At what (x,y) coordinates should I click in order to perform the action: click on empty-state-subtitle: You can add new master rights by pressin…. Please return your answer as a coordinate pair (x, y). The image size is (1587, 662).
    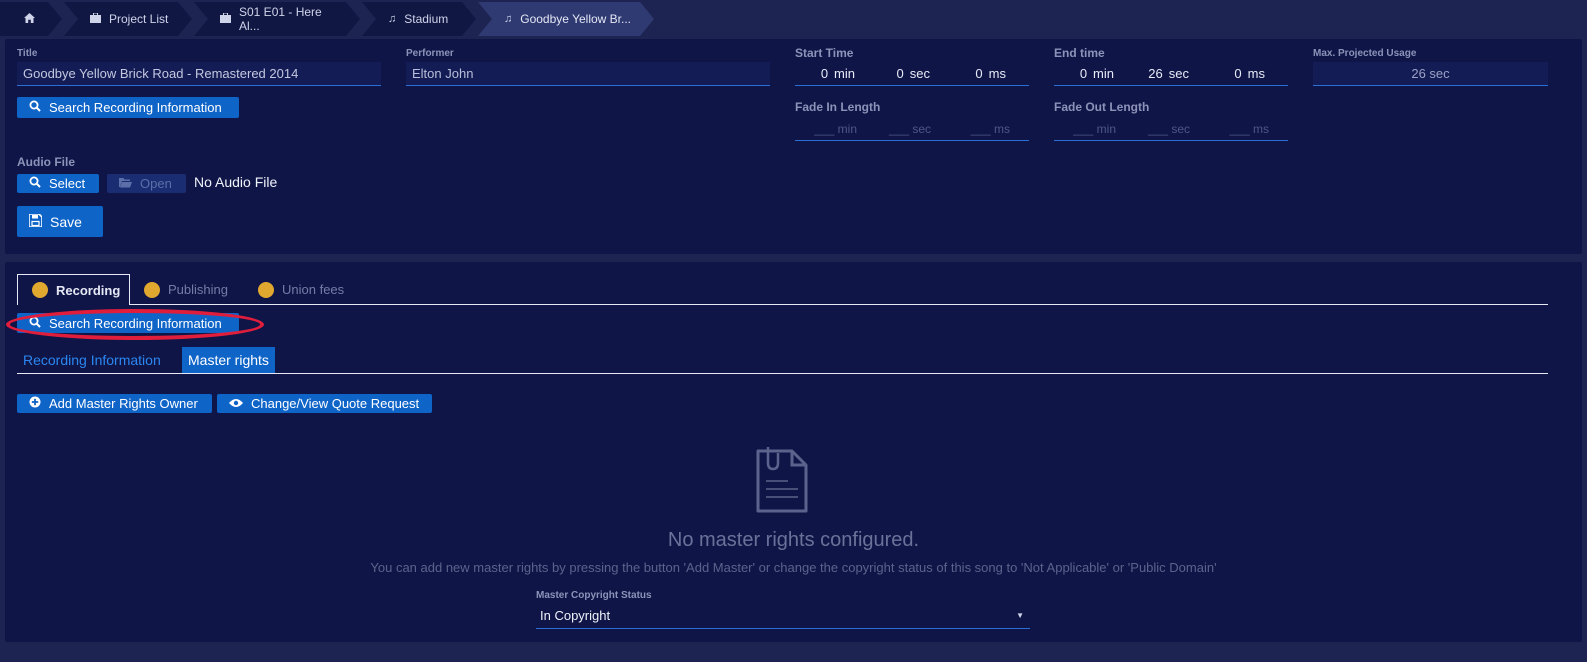
    Looking at the image, I should click on (793, 567).